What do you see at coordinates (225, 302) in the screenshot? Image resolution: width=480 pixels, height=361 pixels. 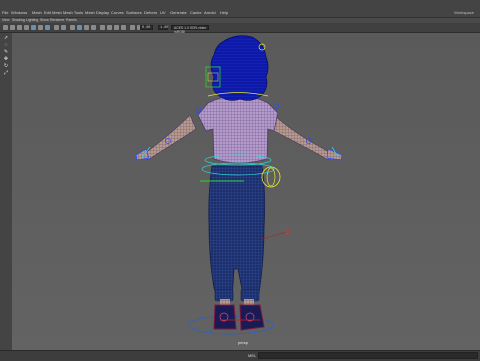 I see `left-ankle` at bounding box center [225, 302].